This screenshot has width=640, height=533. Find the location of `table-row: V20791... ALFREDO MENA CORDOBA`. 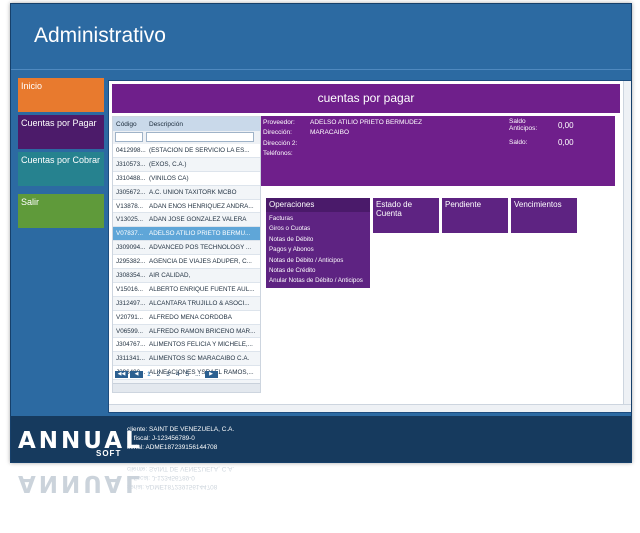

table-row: V20791... ALFREDO MENA CORDOBA is located at coordinates (186, 317).